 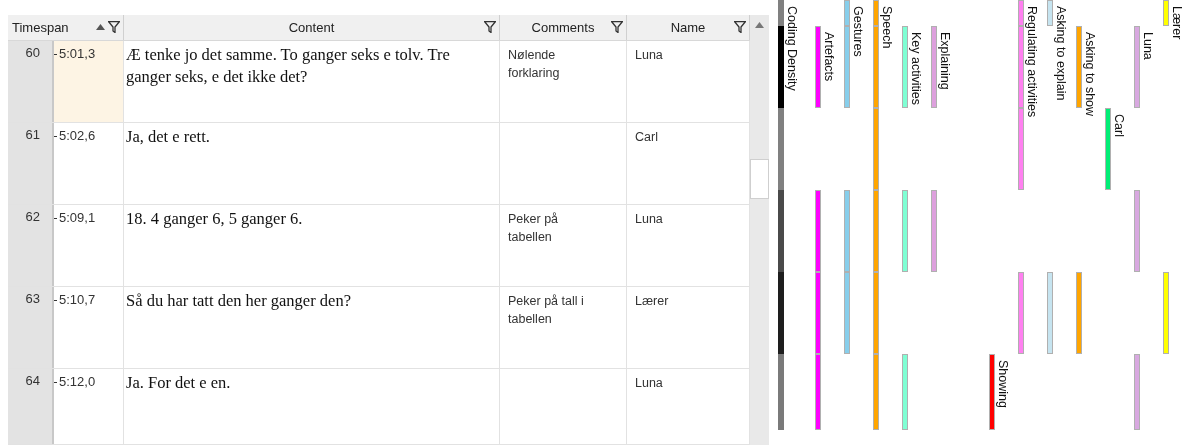 What do you see at coordinates (168, 136) in the screenshot?
I see `content-cell: Ja, det e rett.` at bounding box center [168, 136].